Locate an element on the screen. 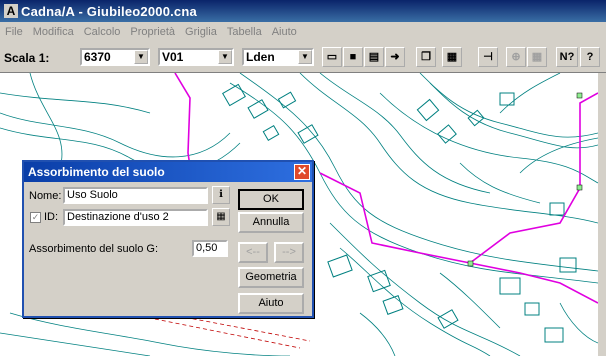  scale-combo: 6370 ▼ is located at coordinates (115, 57).